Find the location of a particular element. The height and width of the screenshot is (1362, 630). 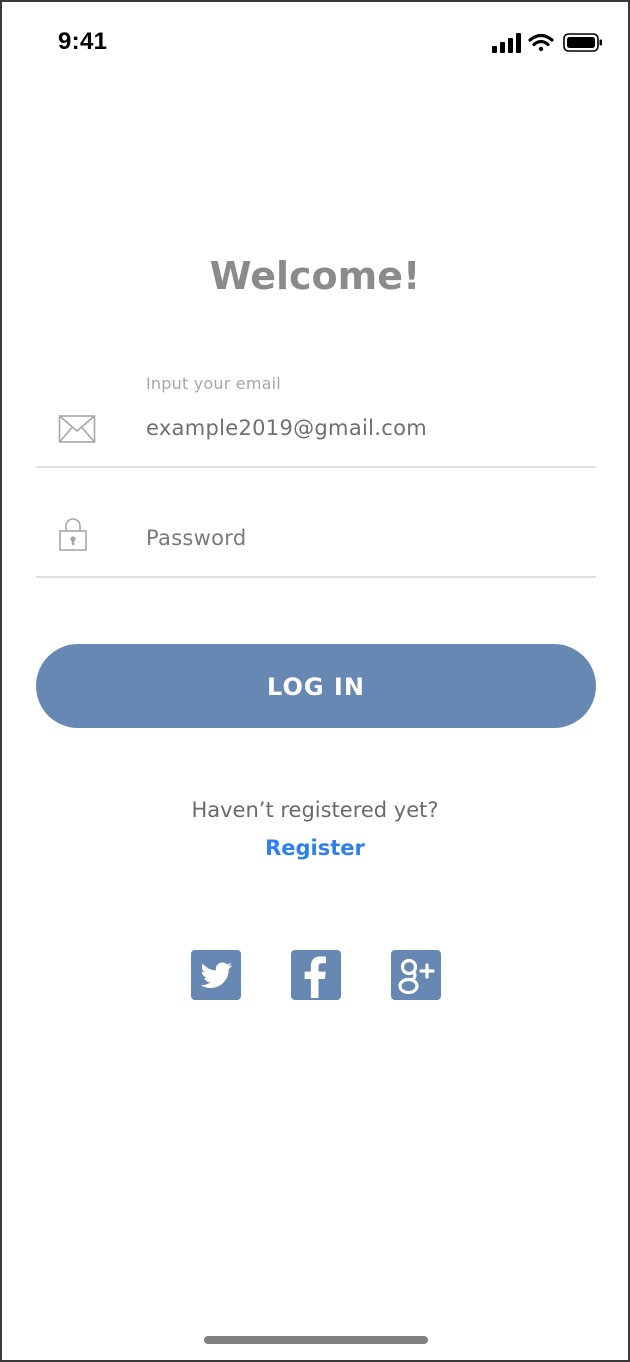

lock-icon is located at coordinates (73, 536).